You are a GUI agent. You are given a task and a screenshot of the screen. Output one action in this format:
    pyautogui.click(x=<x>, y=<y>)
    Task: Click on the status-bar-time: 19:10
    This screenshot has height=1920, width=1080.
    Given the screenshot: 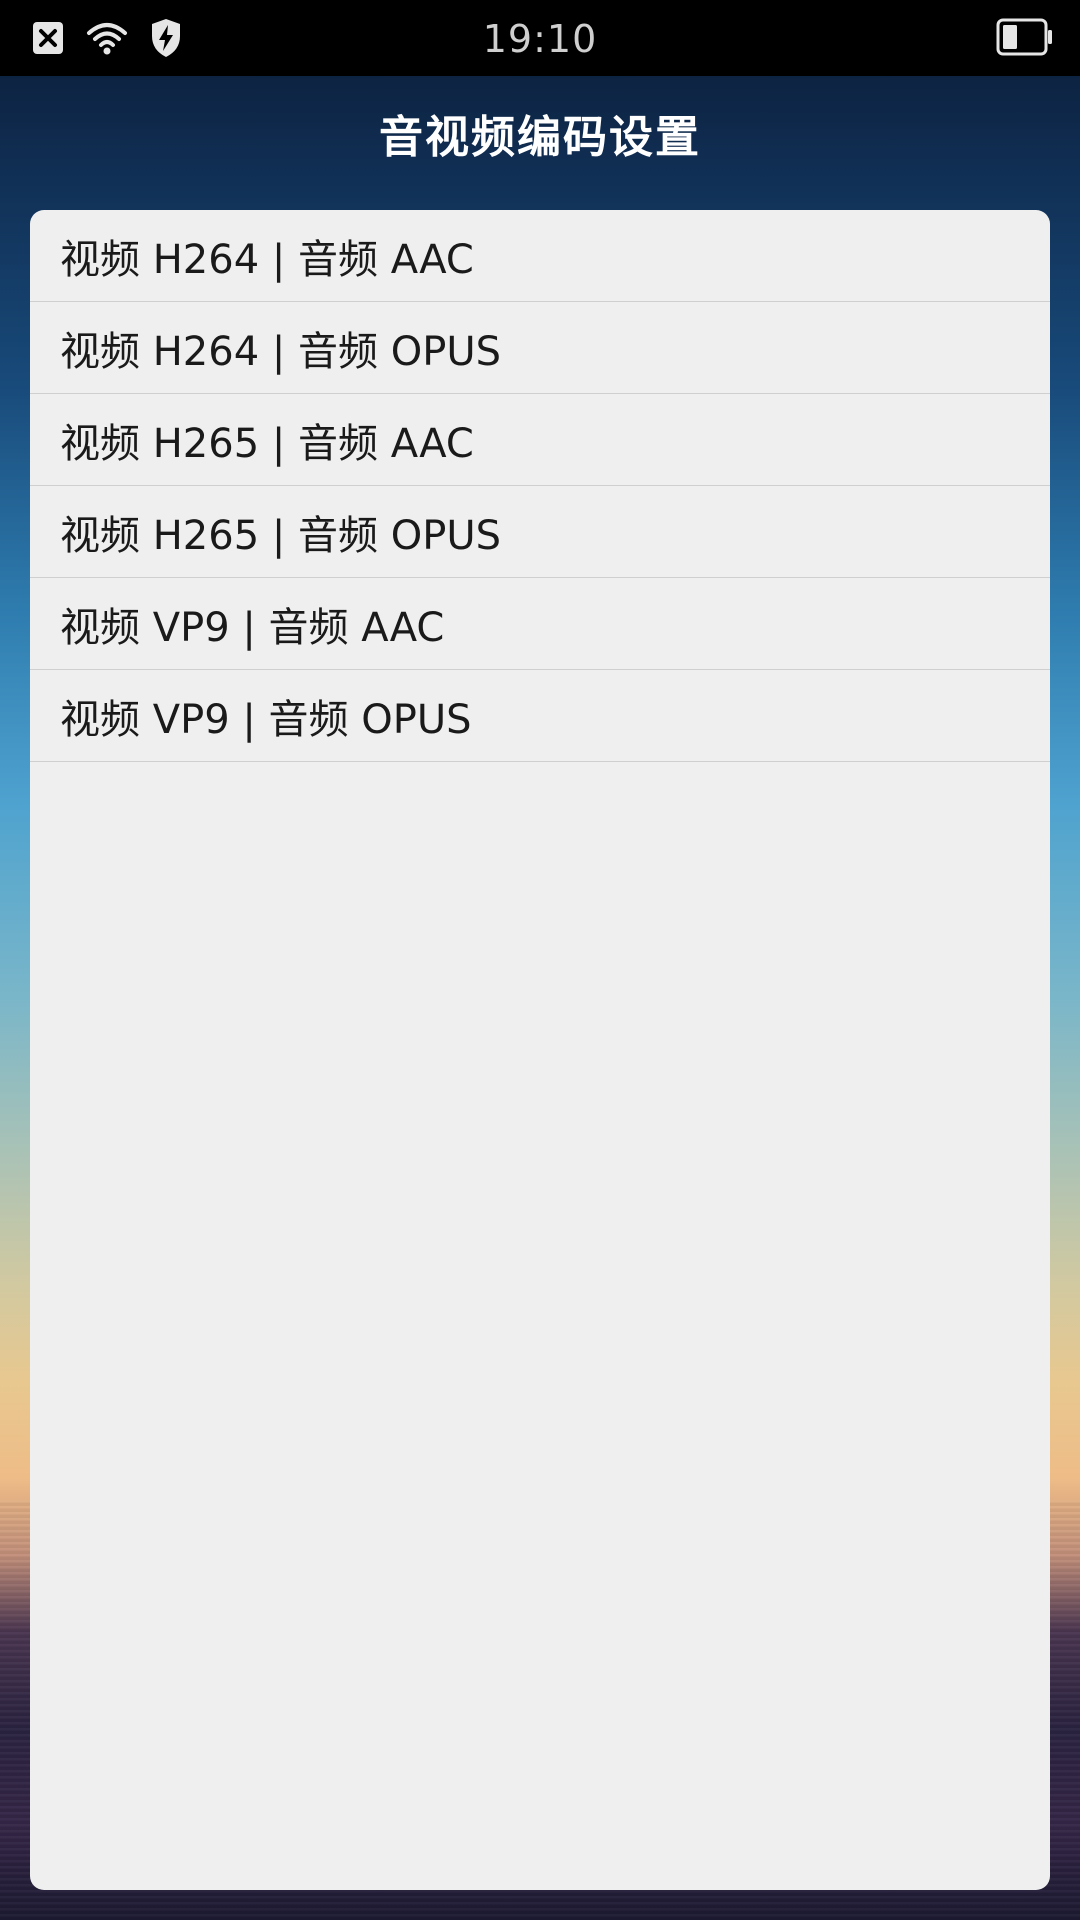 What is the action you would take?
    pyautogui.click(x=540, y=39)
    